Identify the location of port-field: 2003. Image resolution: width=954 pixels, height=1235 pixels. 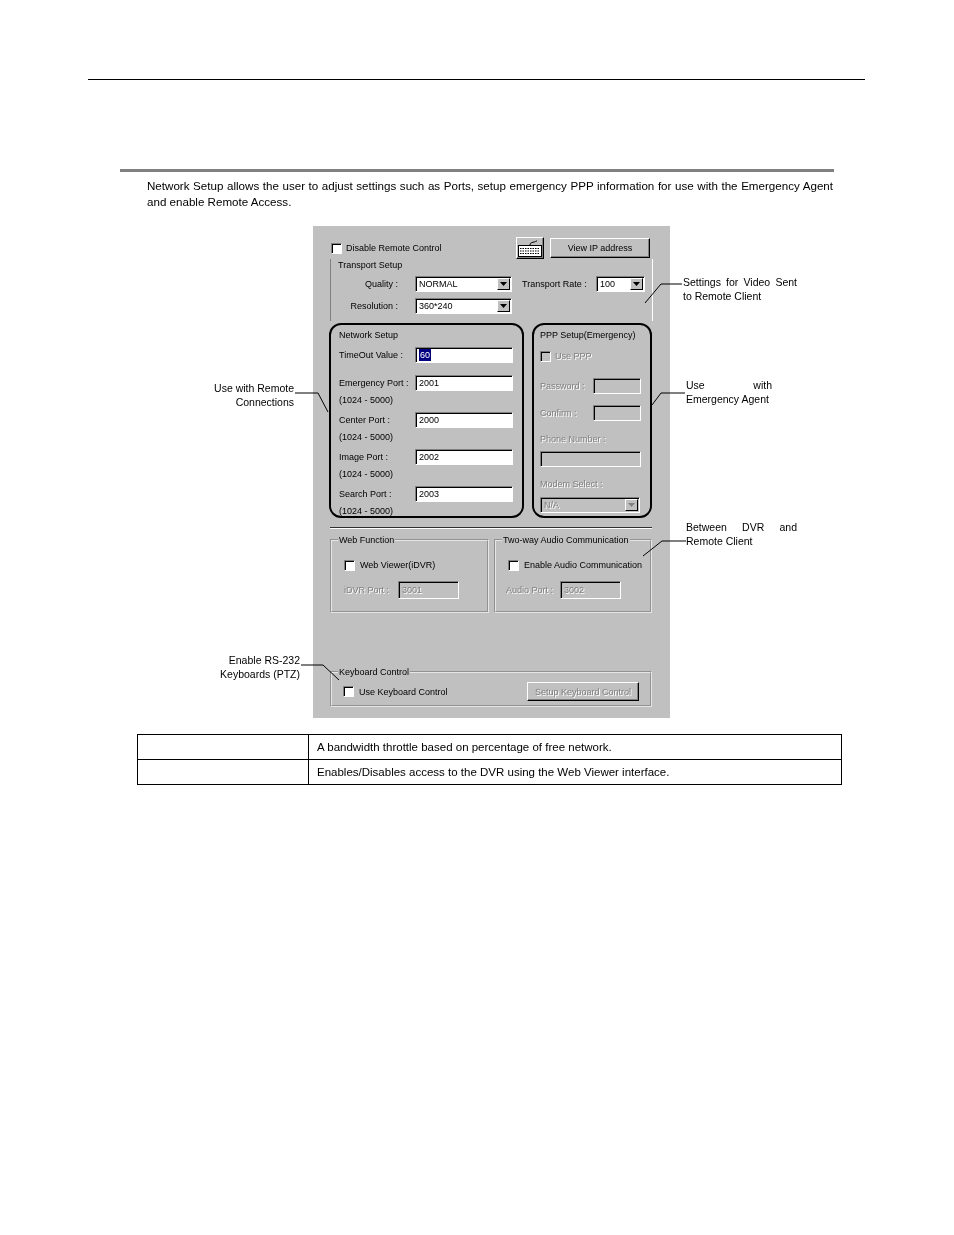
(464, 494).